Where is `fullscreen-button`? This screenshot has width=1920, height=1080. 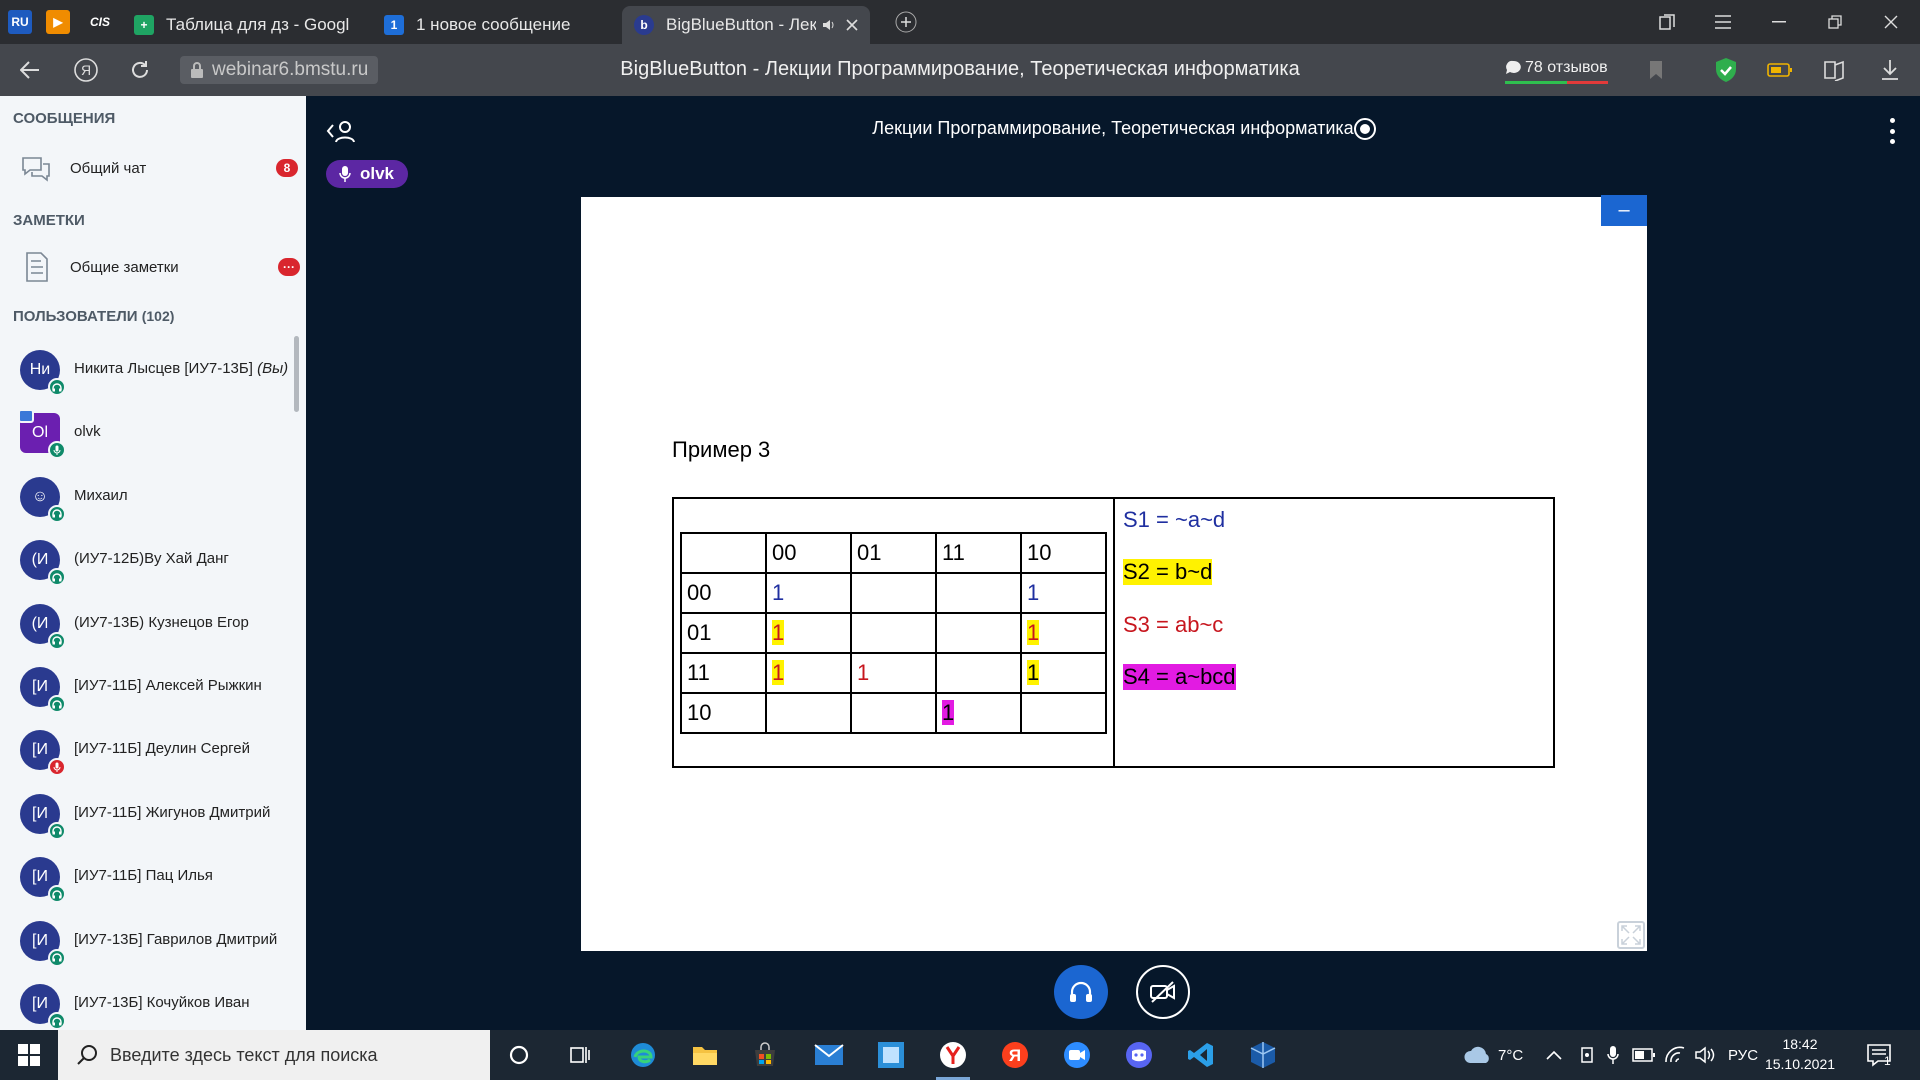
fullscreen-button is located at coordinates (1631, 935).